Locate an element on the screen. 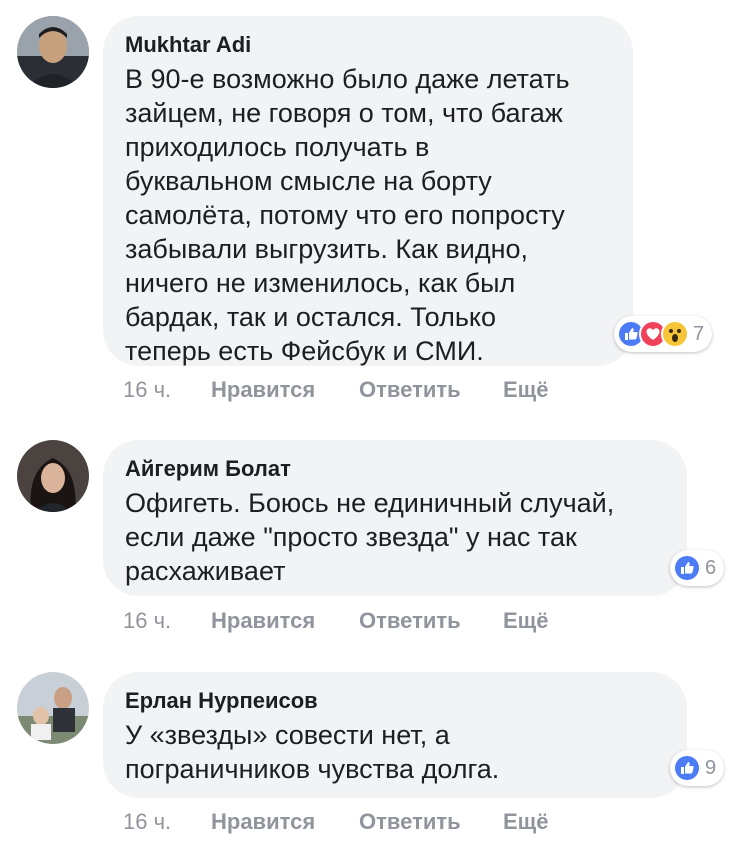 This screenshot has height=852, width=750. like-button: Нравится is located at coordinates (263, 822).